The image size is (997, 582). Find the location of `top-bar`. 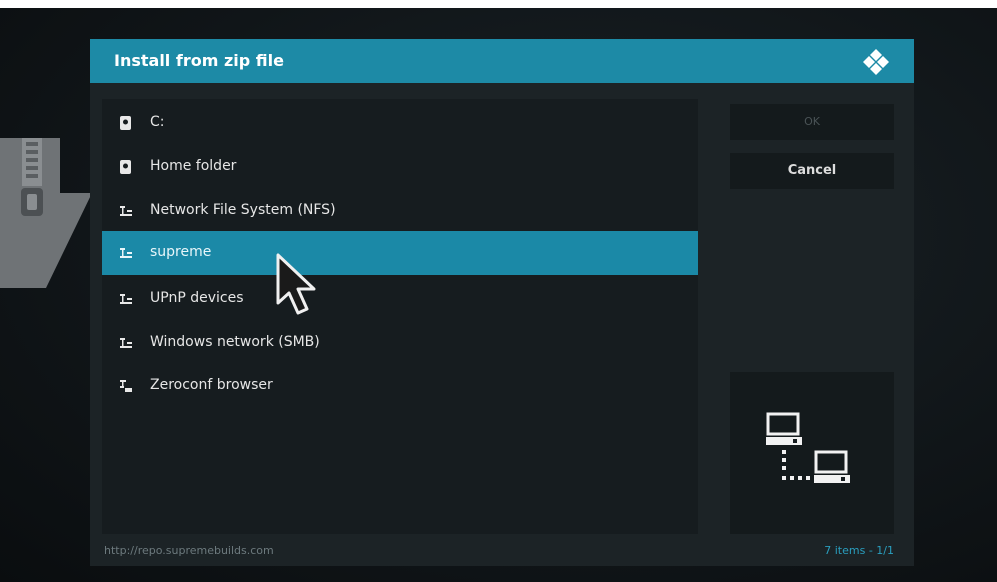

top-bar is located at coordinates (498, 4).